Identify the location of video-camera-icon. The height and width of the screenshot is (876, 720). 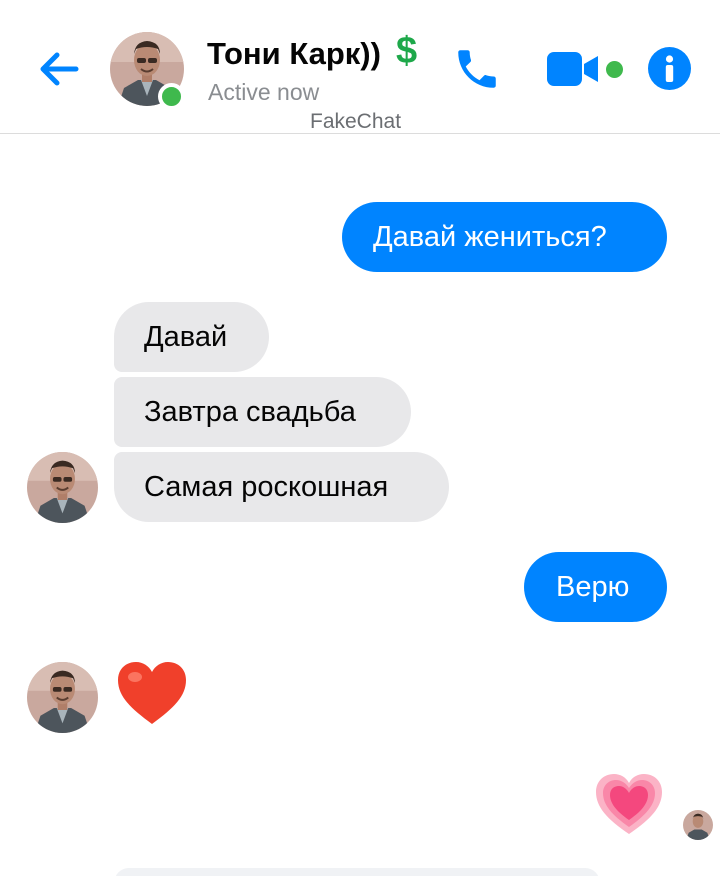
(572, 69).